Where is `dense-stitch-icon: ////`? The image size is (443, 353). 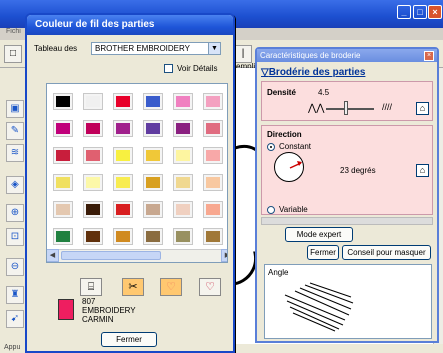 dense-stitch-icon: //// is located at coordinates (387, 107).